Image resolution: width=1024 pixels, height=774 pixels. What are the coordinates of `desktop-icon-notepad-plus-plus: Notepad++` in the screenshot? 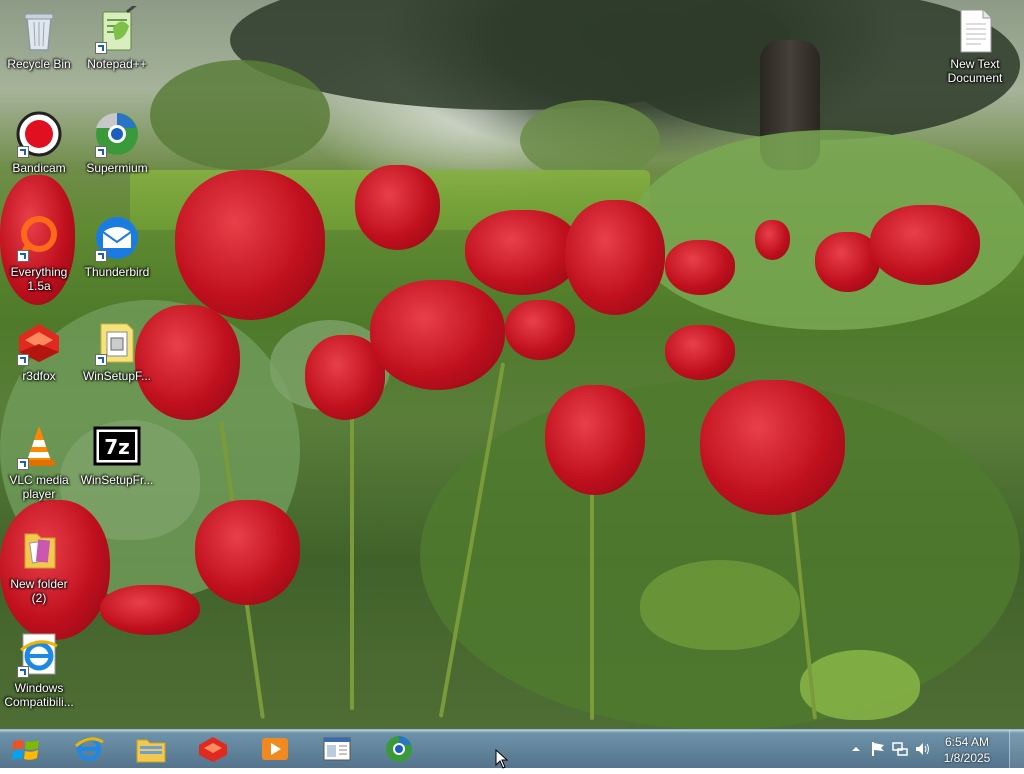 It's located at (117, 36).